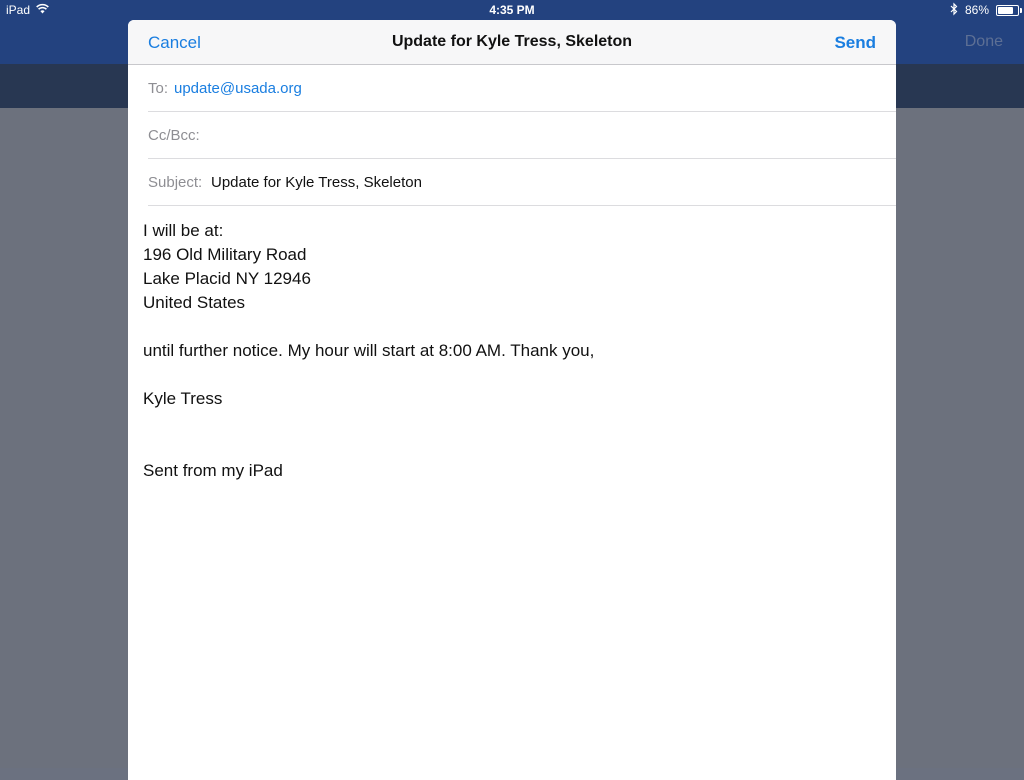  Describe the element at coordinates (316, 182) in the screenshot. I see `subject-value: Update for Kyle Tress, Skeleton` at that location.